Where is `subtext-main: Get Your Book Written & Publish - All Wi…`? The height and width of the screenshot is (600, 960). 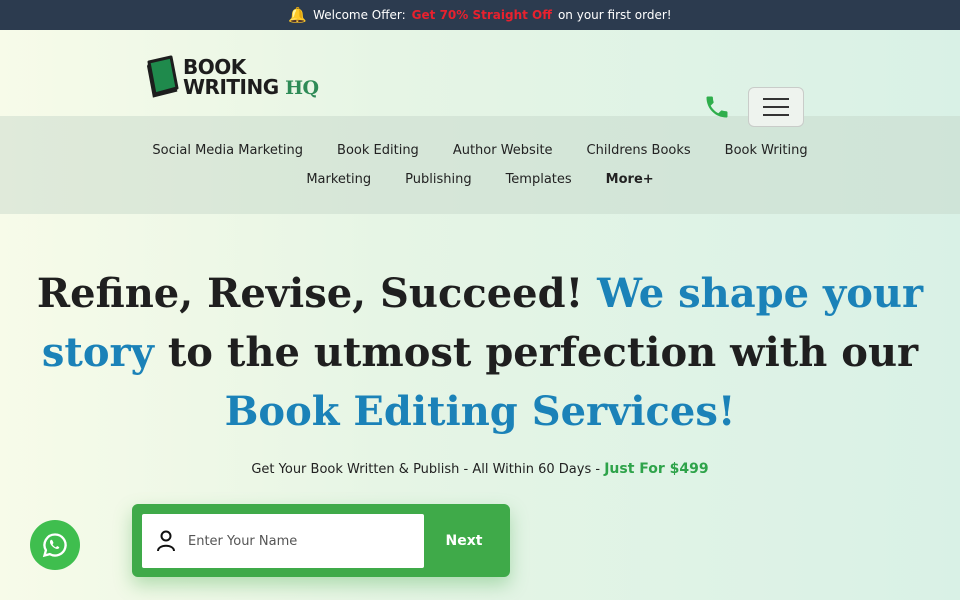 subtext-main: Get Your Book Written & Publish - All Wi… is located at coordinates (426, 469).